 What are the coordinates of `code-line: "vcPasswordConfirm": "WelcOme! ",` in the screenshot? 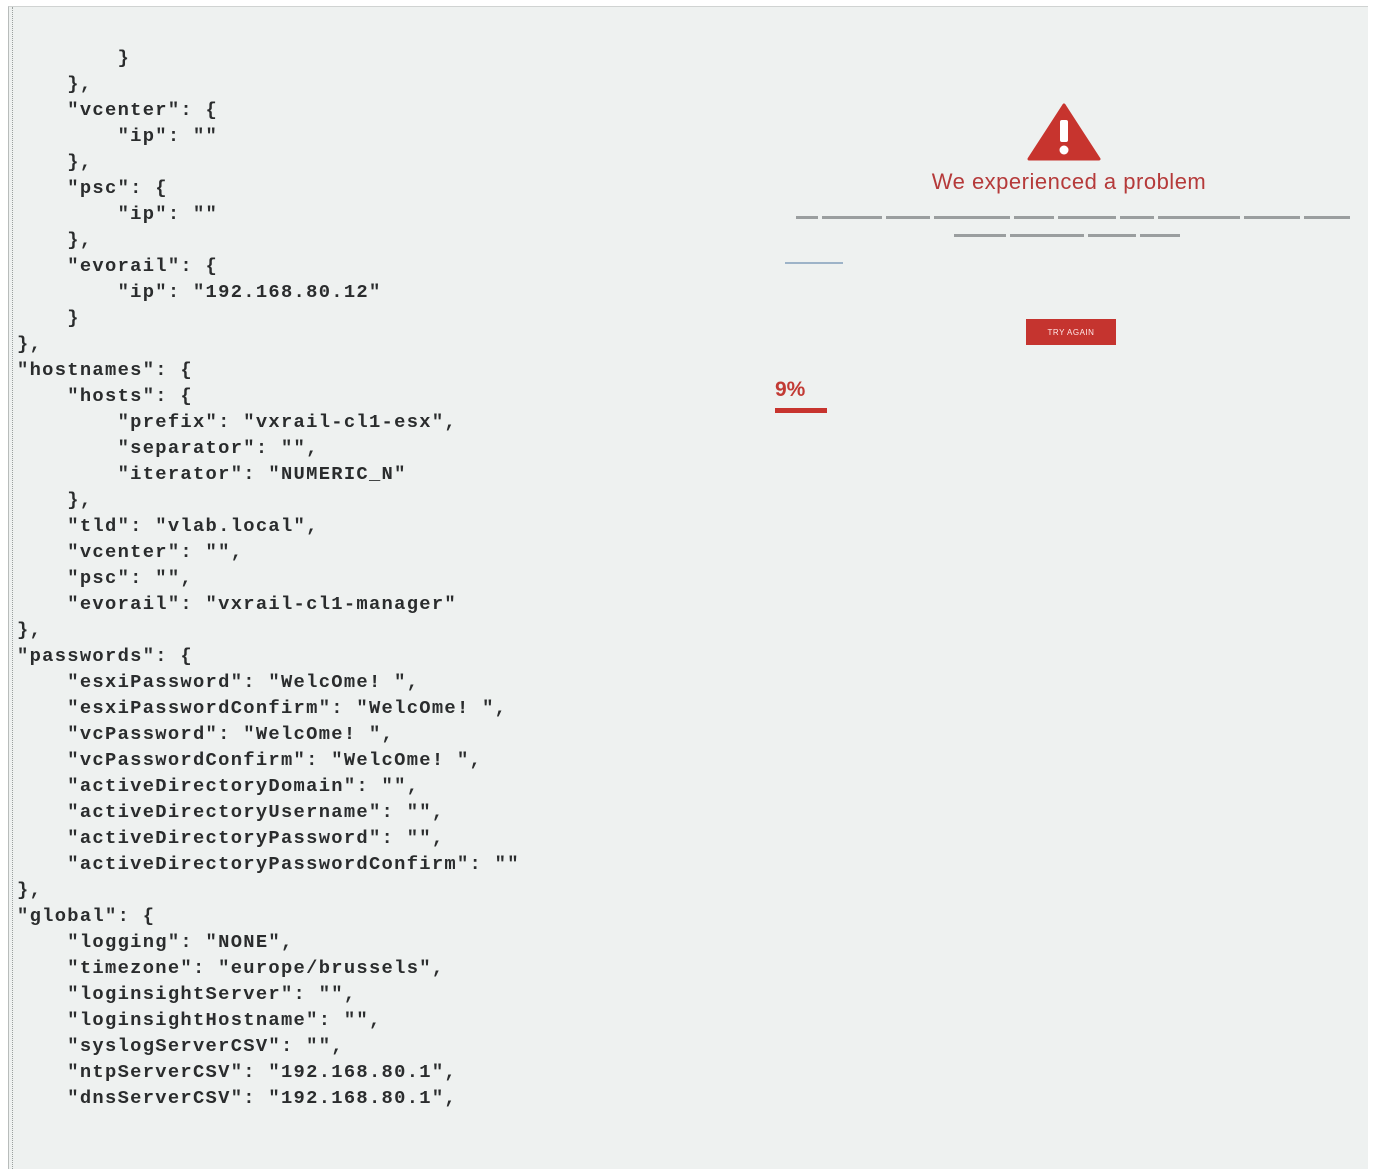 It's located at (250, 760).